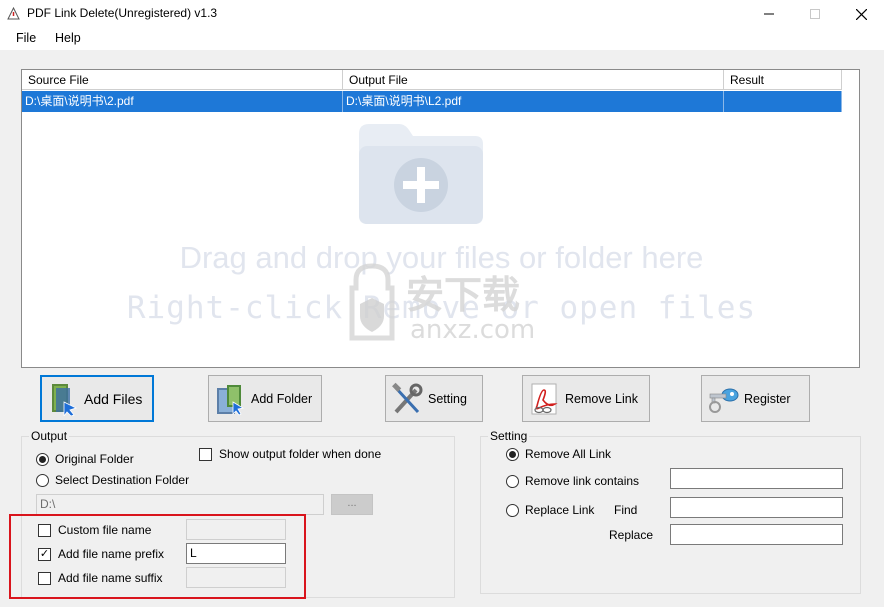 This screenshot has width=884, height=607. Describe the element at coordinates (205, 454) in the screenshot. I see `checkbox-indicator` at that location.